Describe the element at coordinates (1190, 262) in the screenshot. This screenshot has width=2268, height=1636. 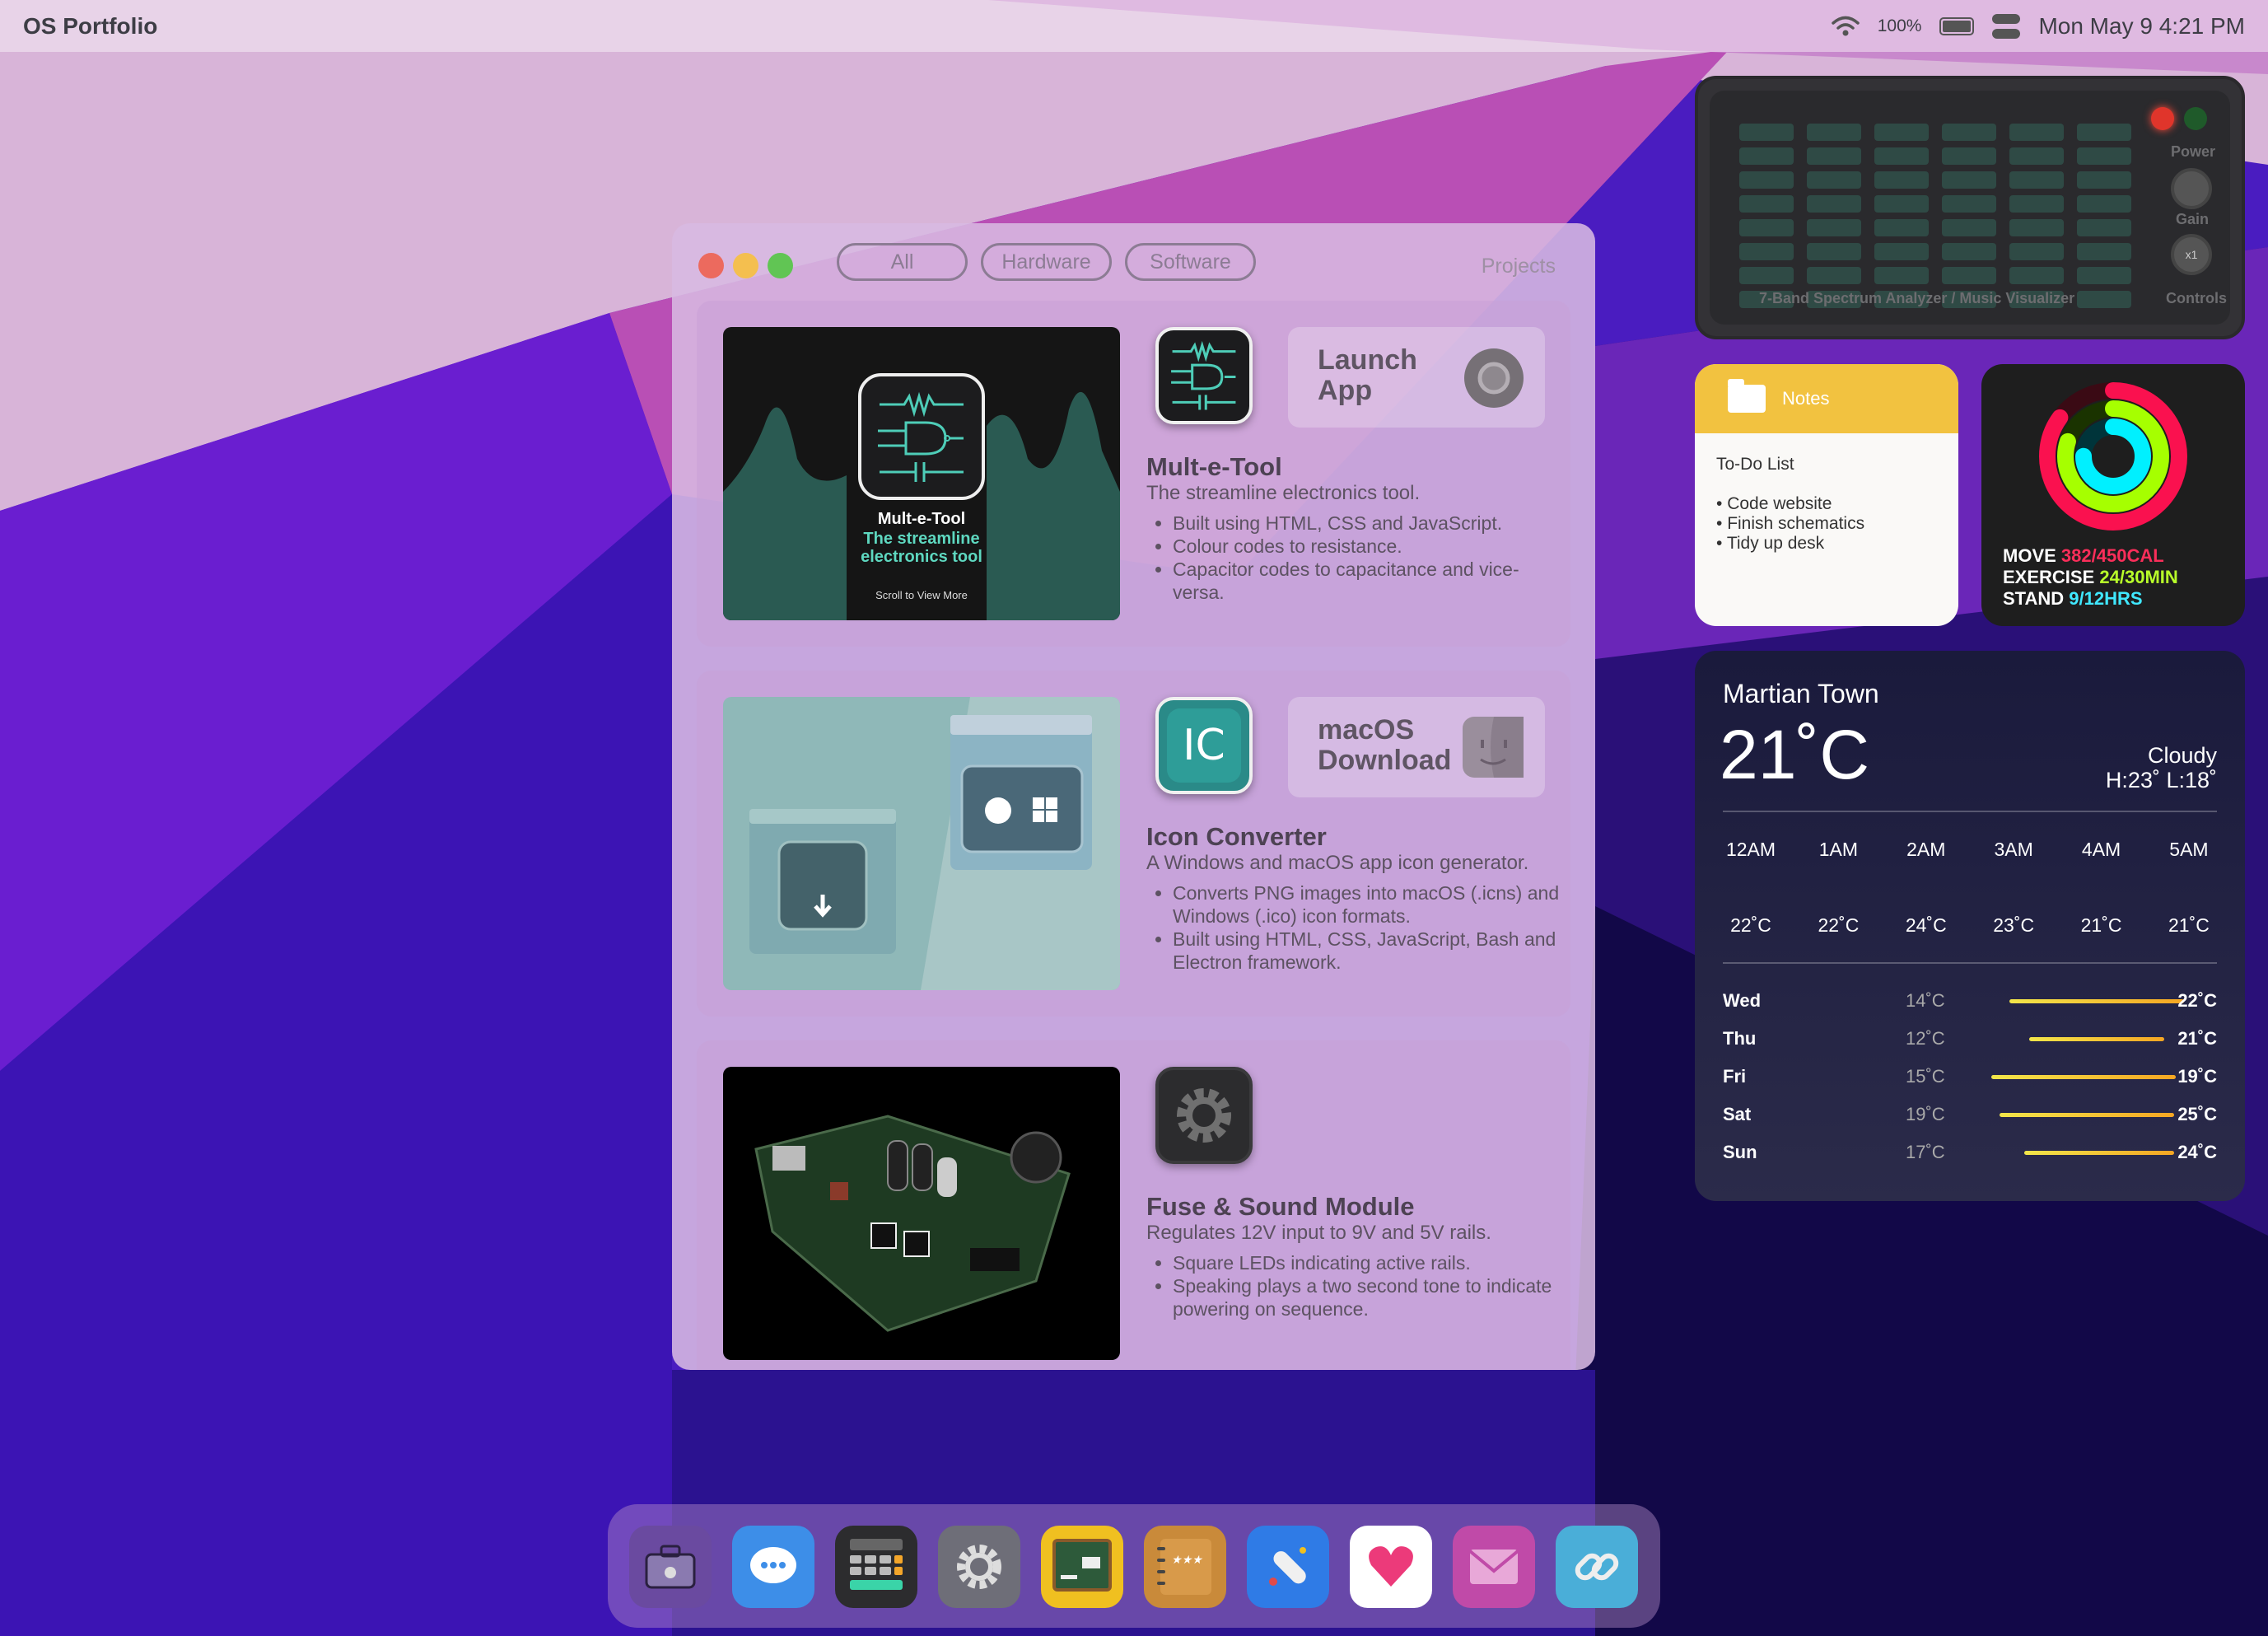
I see `tab-software: Software` at that location.